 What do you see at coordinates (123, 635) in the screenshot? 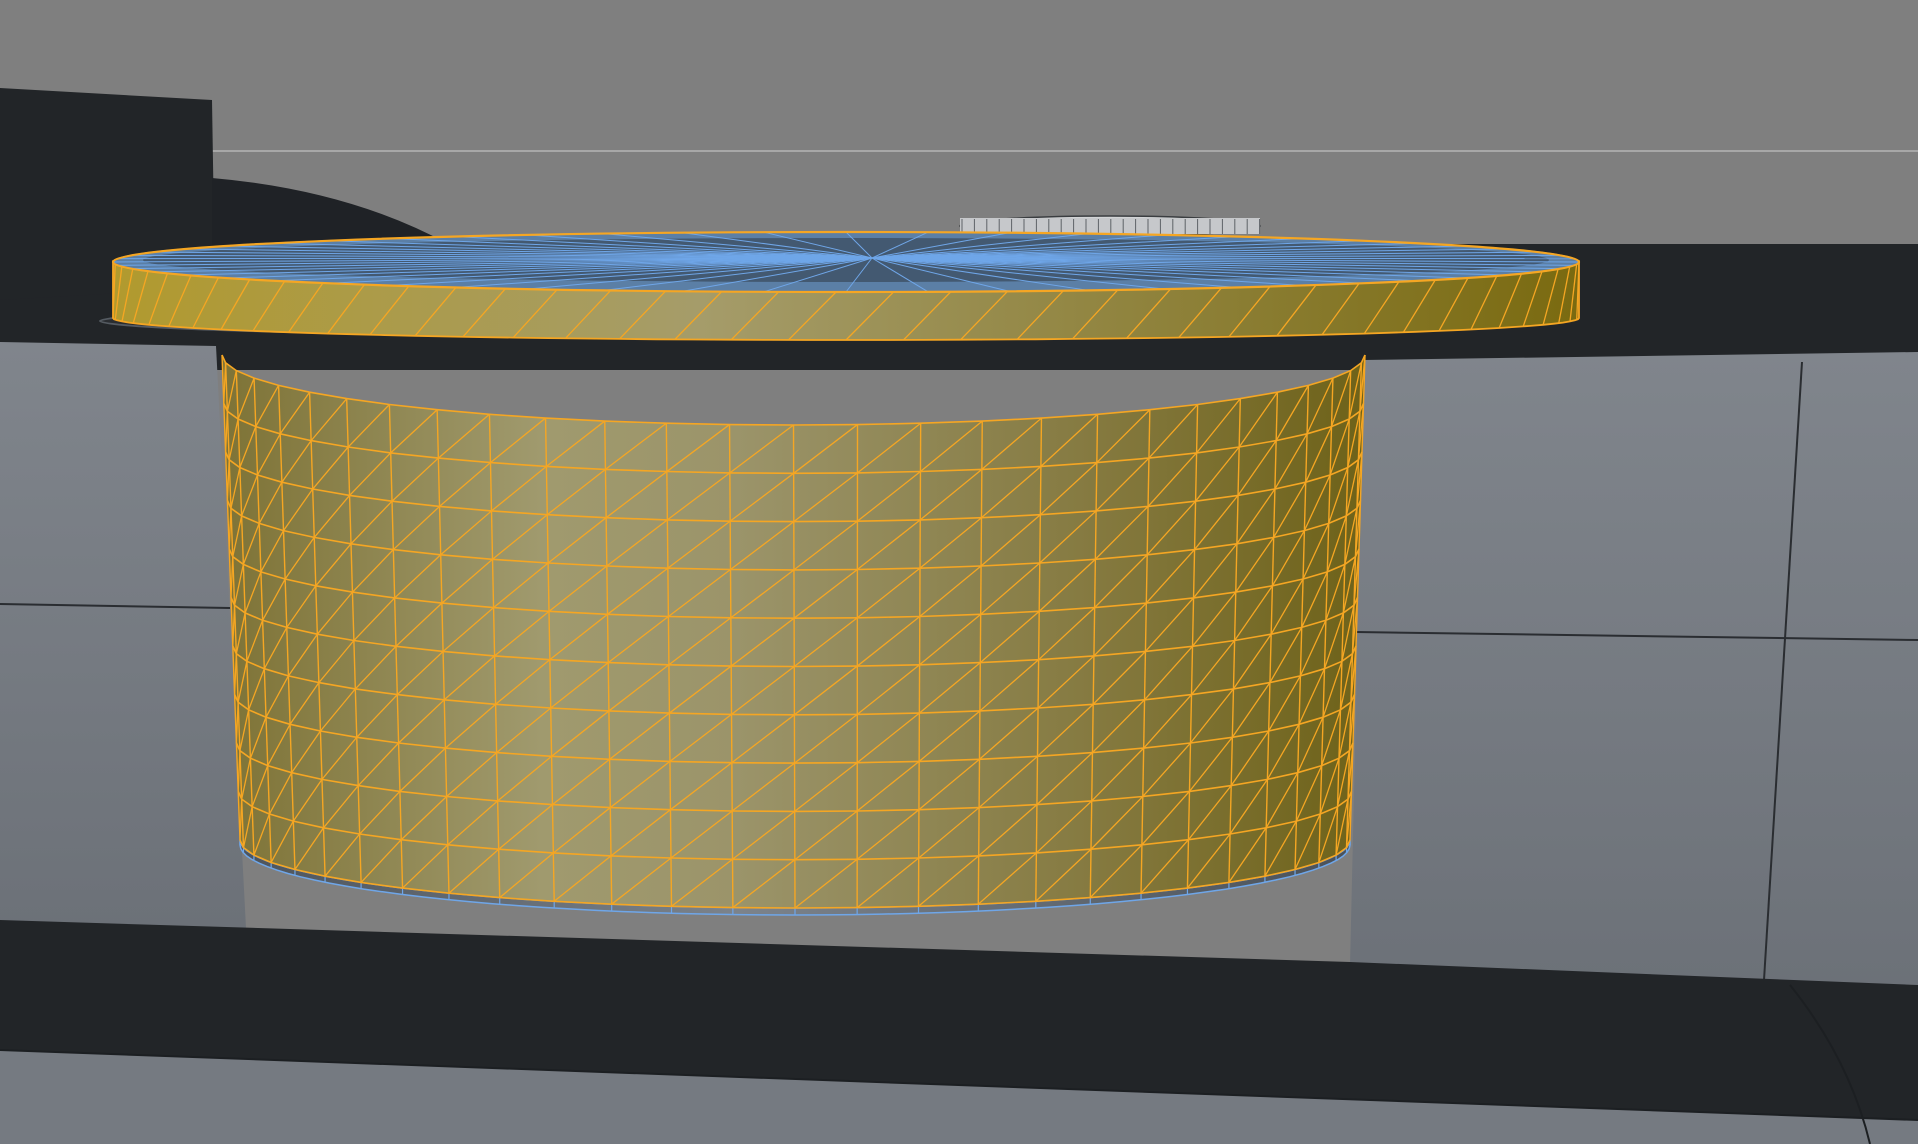
I see `left-block` at bounding box center [123, 635].